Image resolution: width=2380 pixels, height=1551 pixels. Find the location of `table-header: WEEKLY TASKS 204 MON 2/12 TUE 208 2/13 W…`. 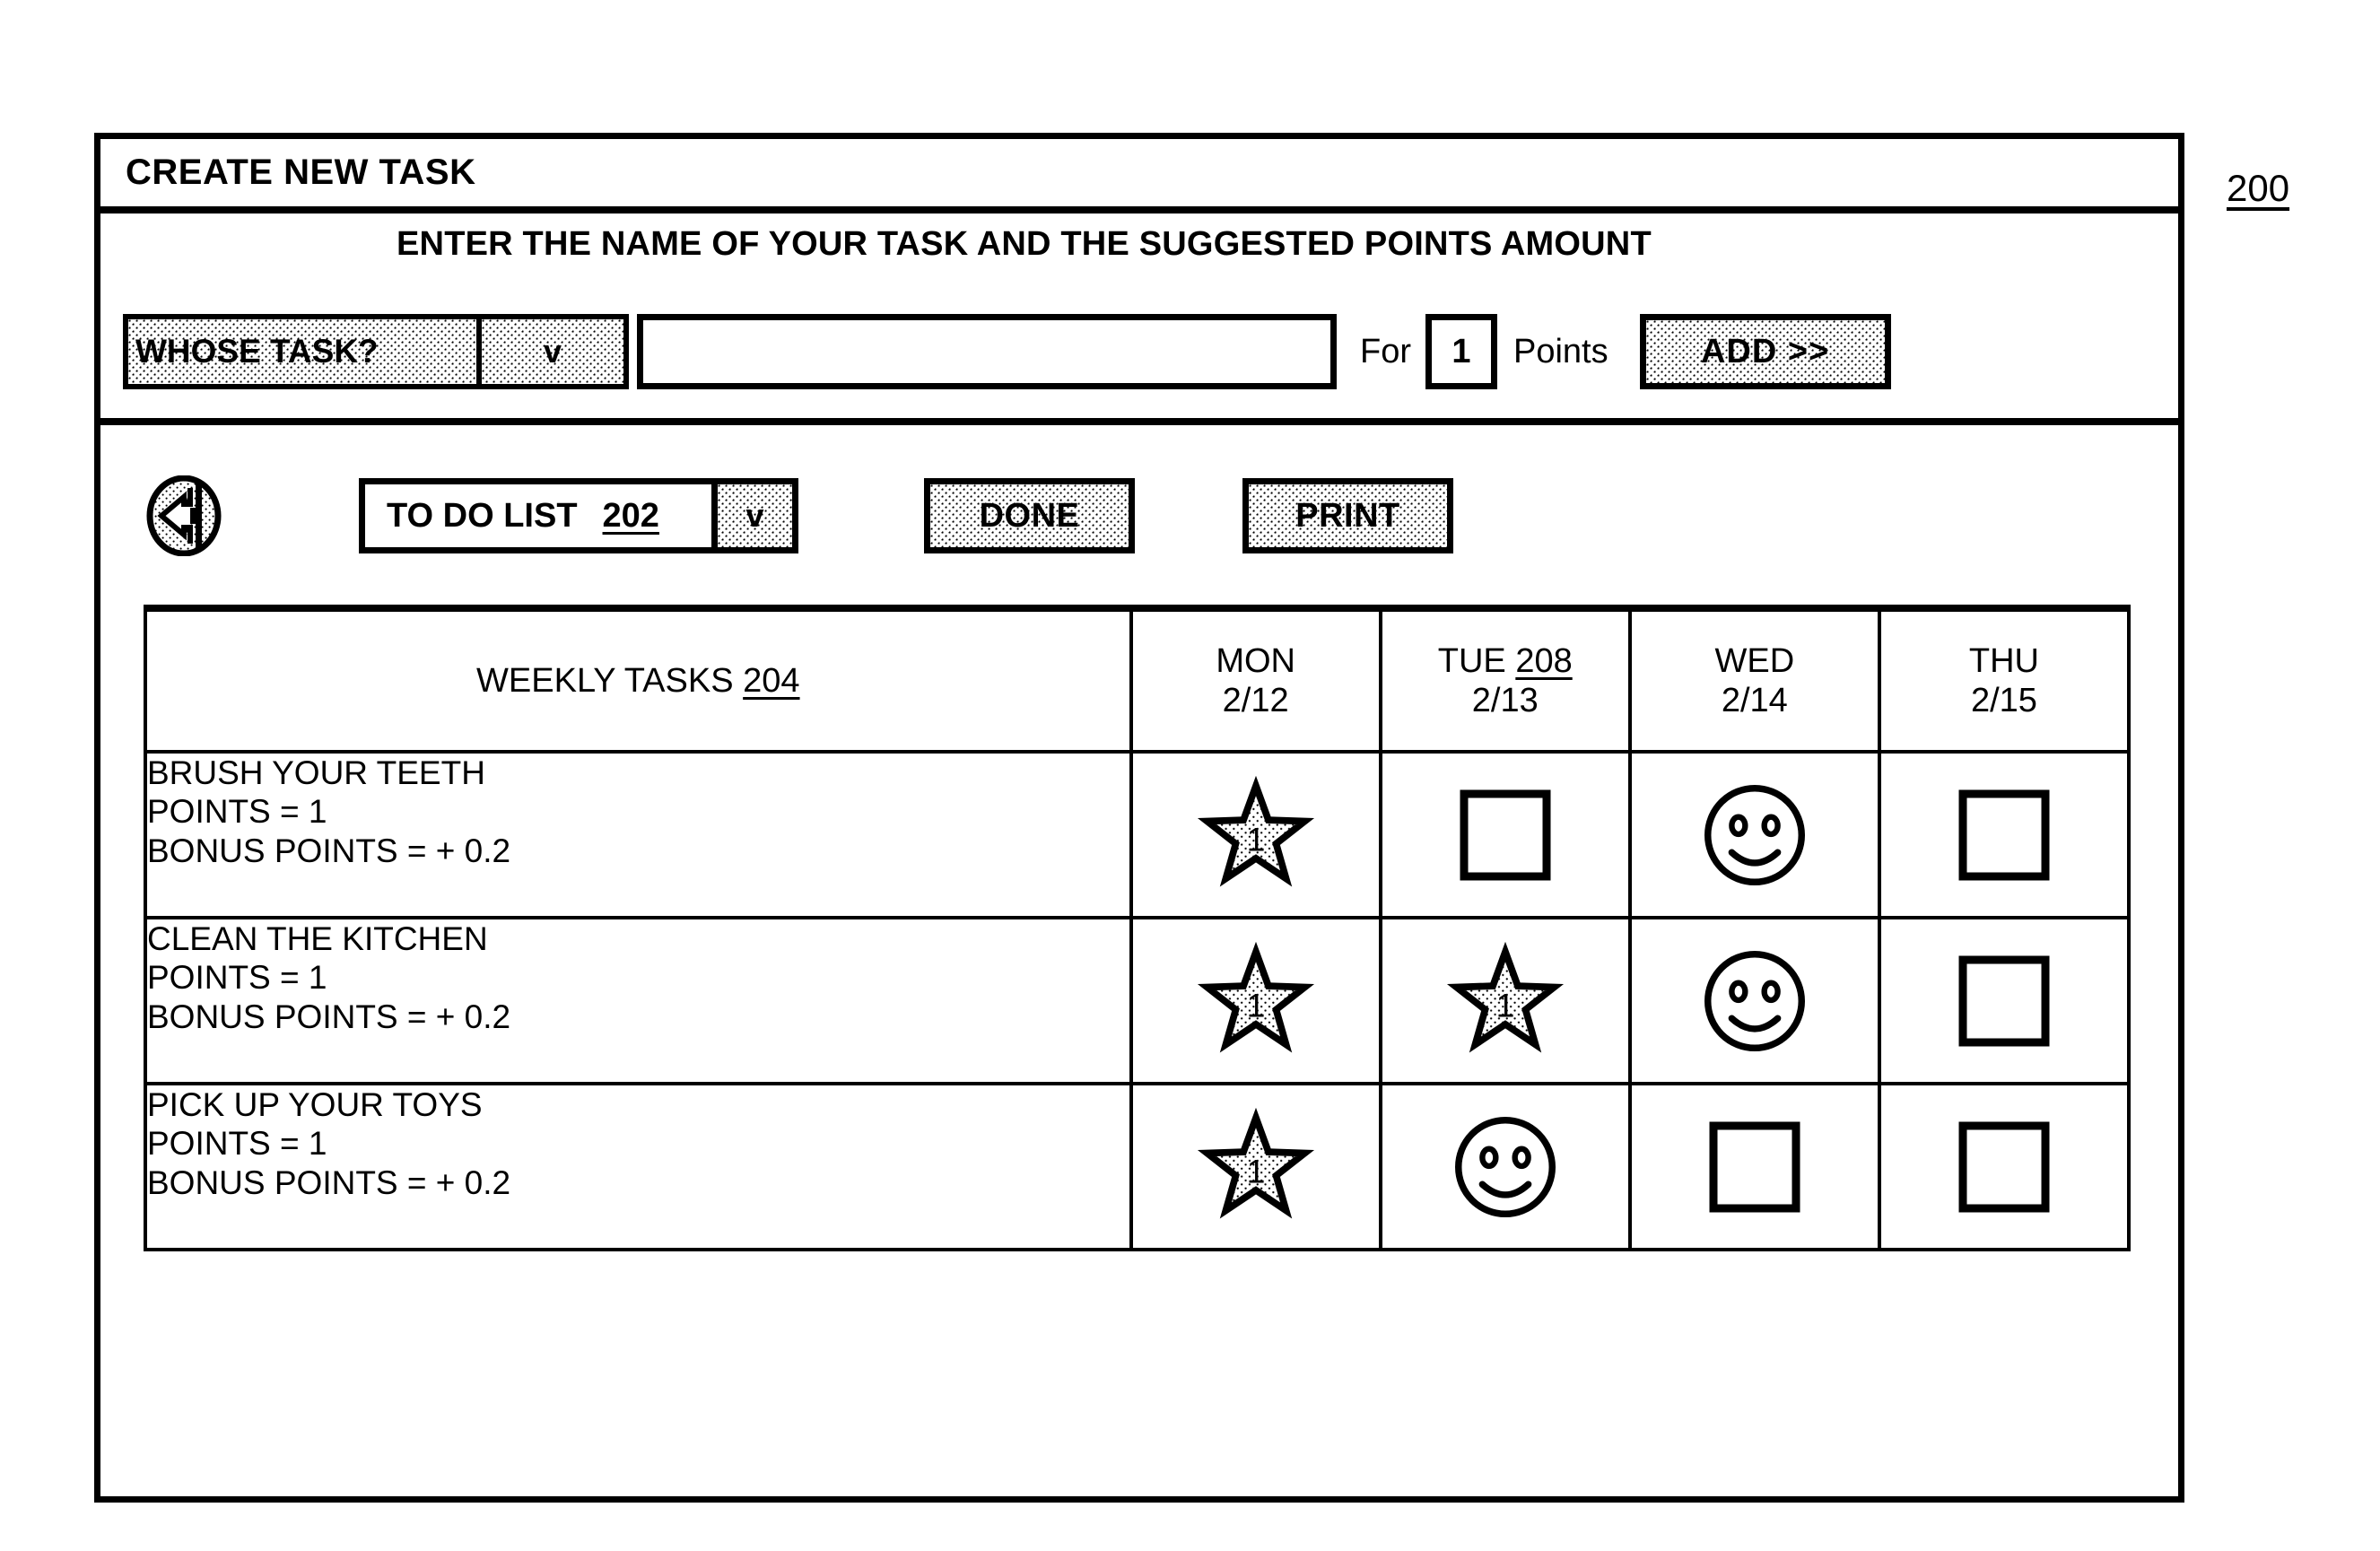

table-header: WEEKLY TASKS 204 MON 2/12 TUE 208 2/13 W… is located at coordinates (1138, 679).